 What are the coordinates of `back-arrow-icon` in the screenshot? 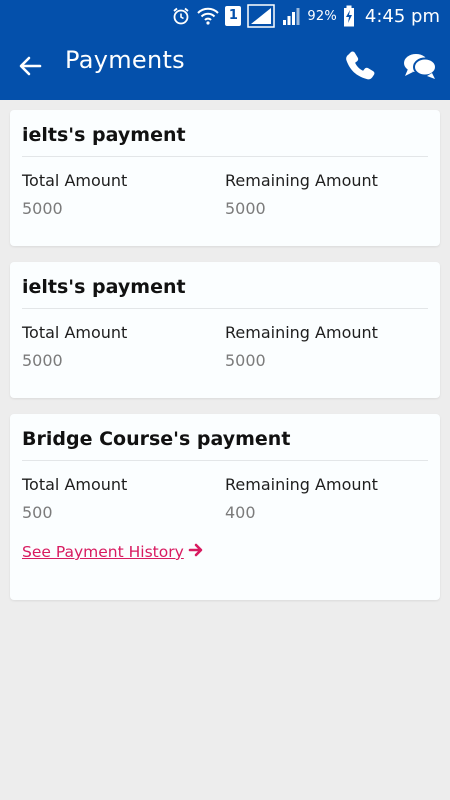 It's located at (30, 66).